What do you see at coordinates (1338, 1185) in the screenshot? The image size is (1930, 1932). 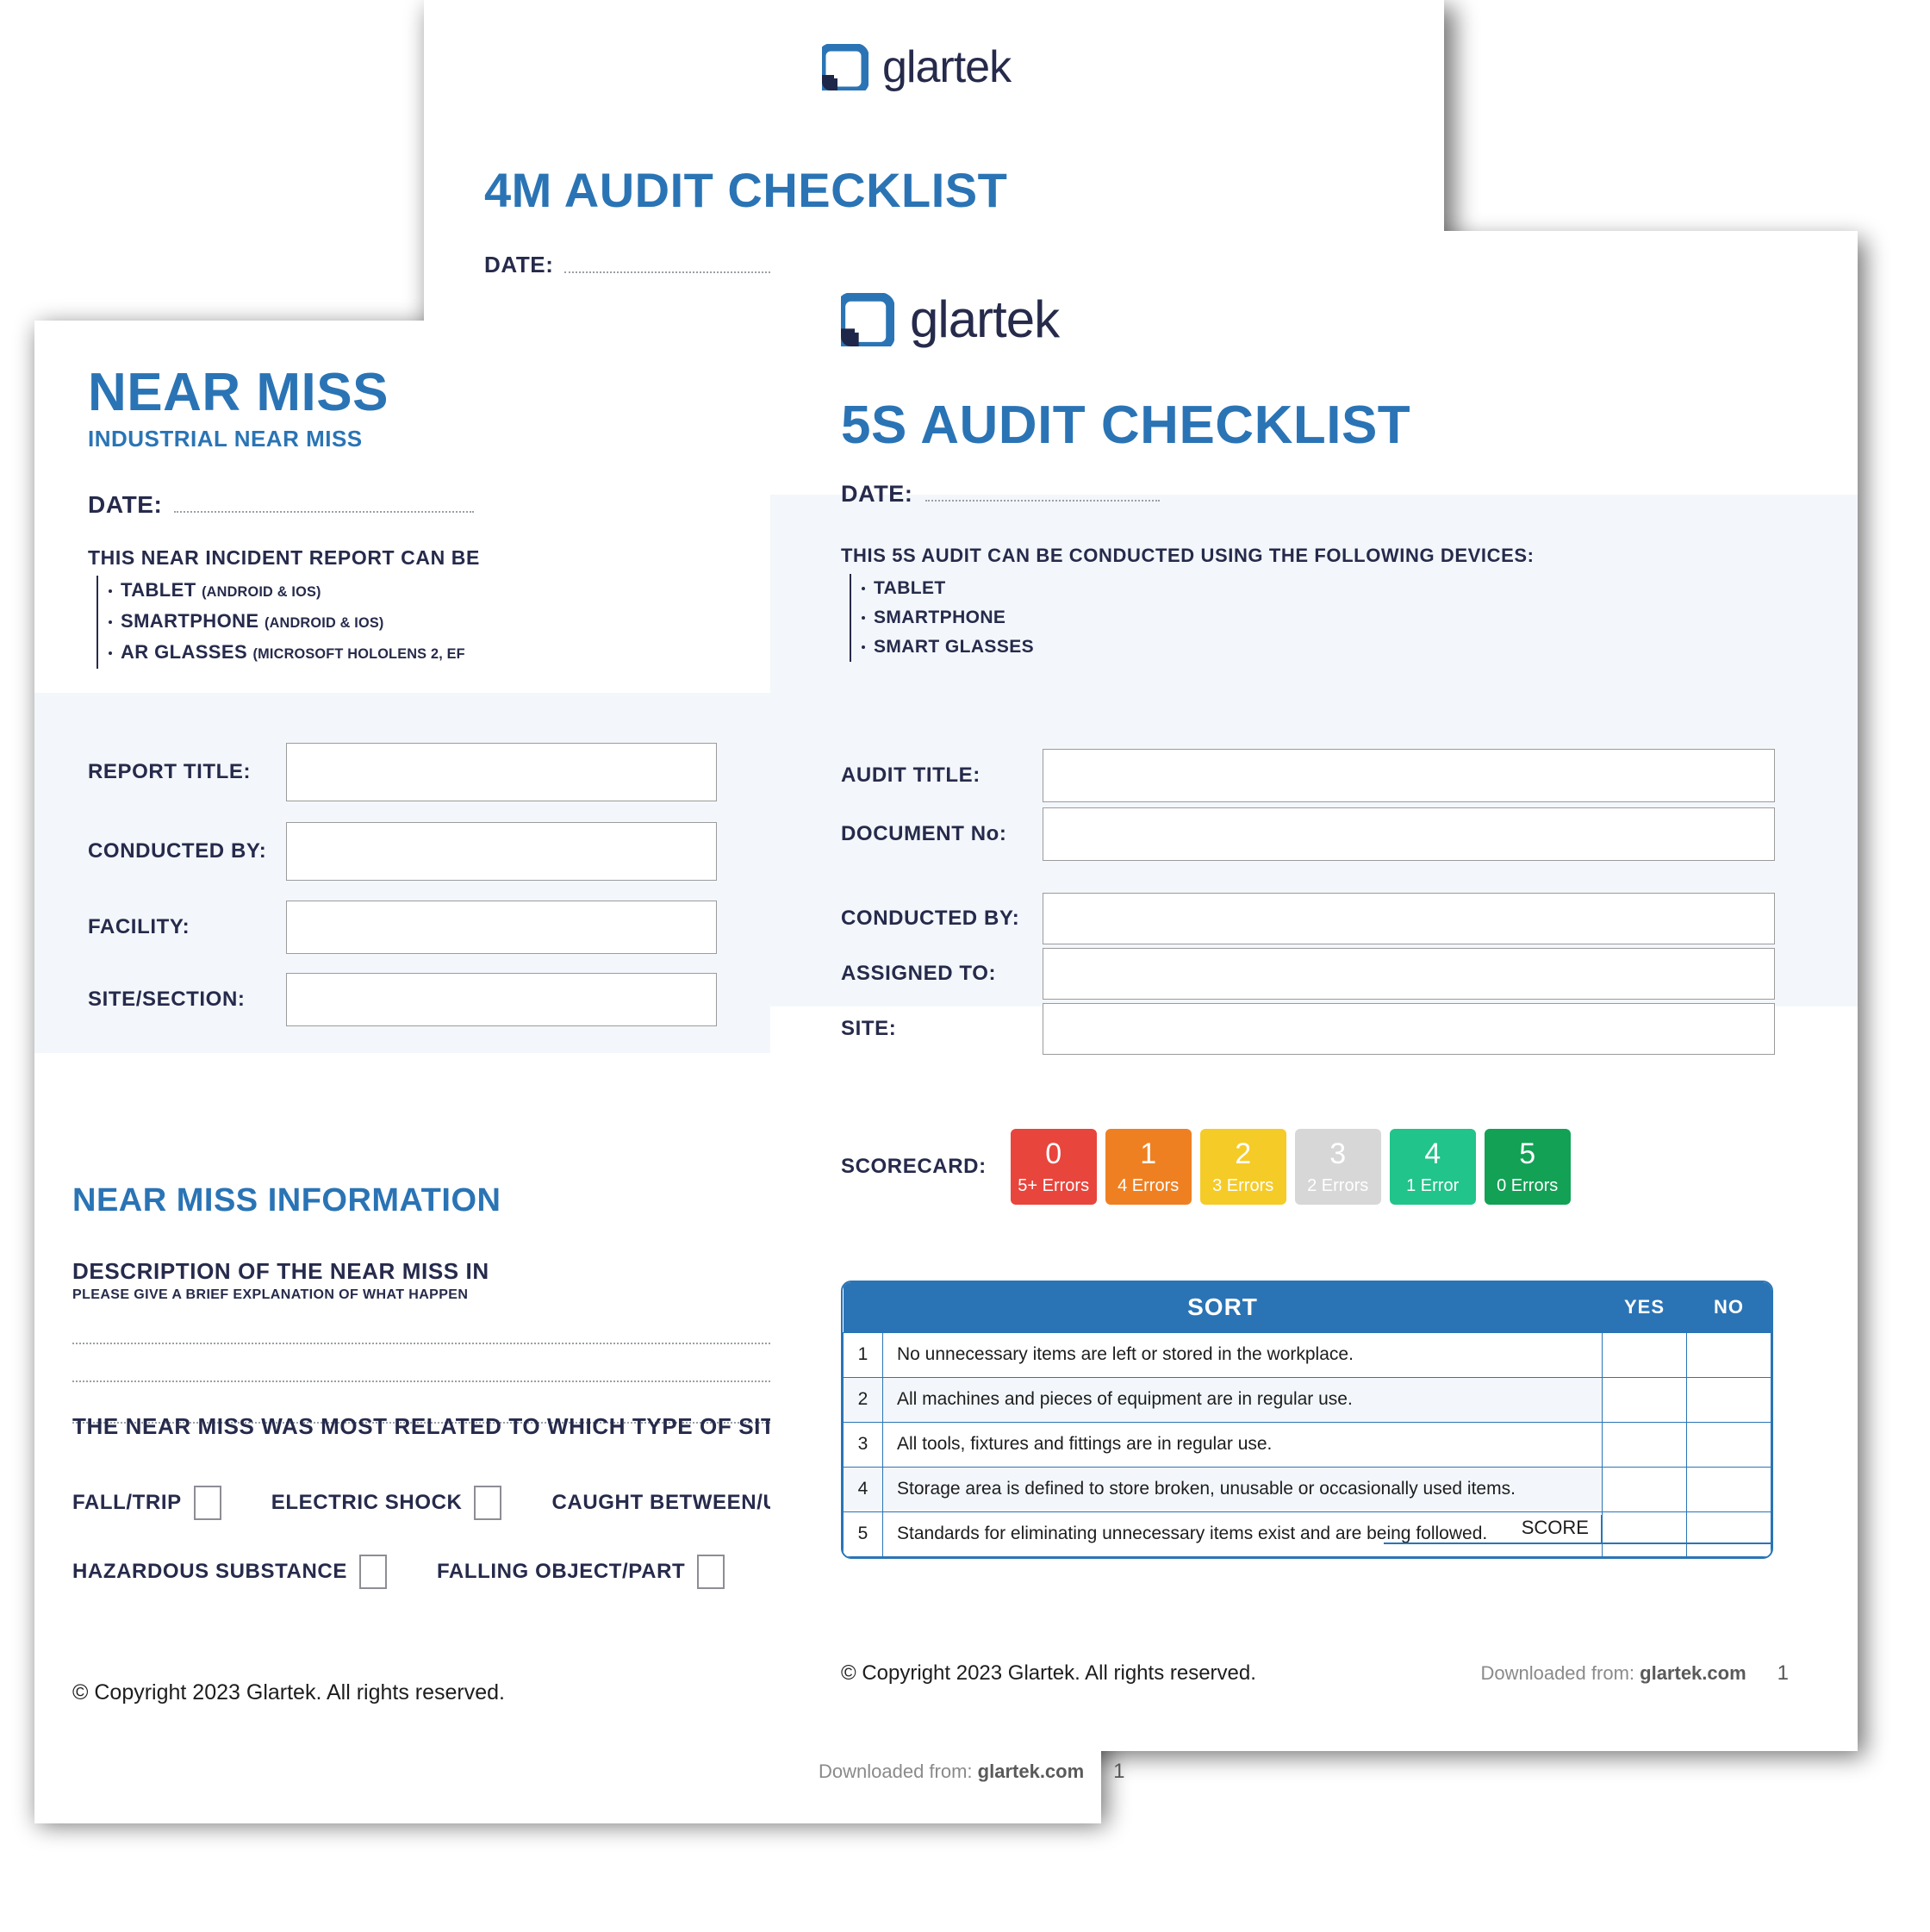 I see `scorecard-chip-errors: 2 Errors` at bounding box center [1338, 1185].